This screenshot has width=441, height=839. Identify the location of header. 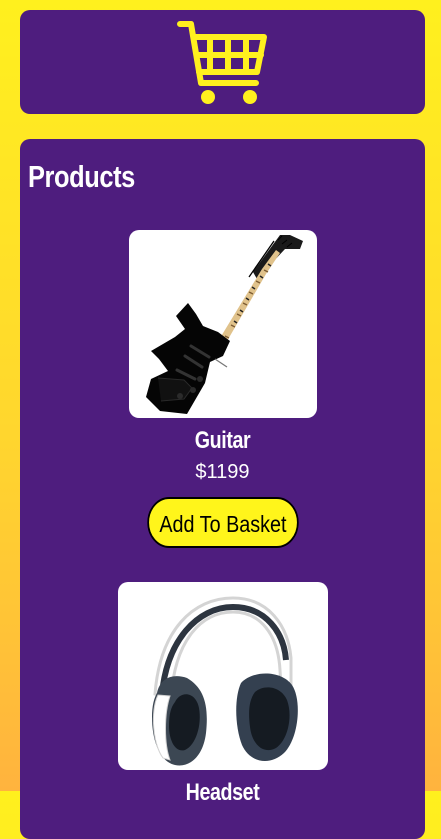
(222, 62).